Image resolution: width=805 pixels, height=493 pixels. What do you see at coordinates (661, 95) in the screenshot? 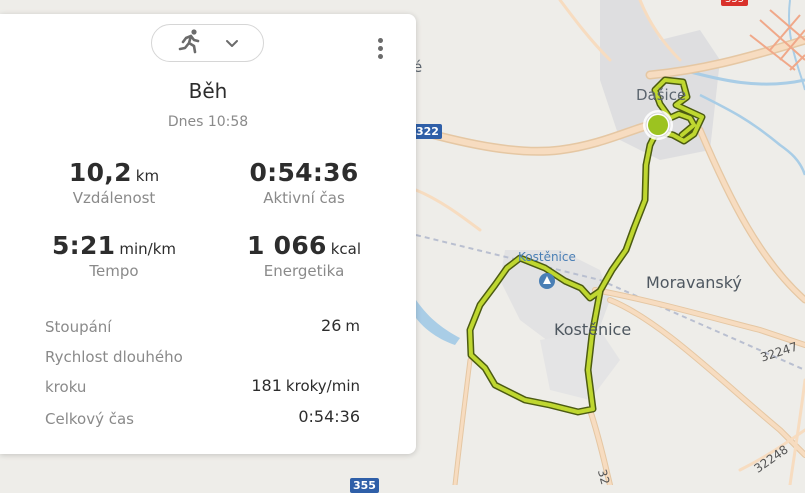
I see `map-label-dasice: Dašice` at bounding box center [661, 95].